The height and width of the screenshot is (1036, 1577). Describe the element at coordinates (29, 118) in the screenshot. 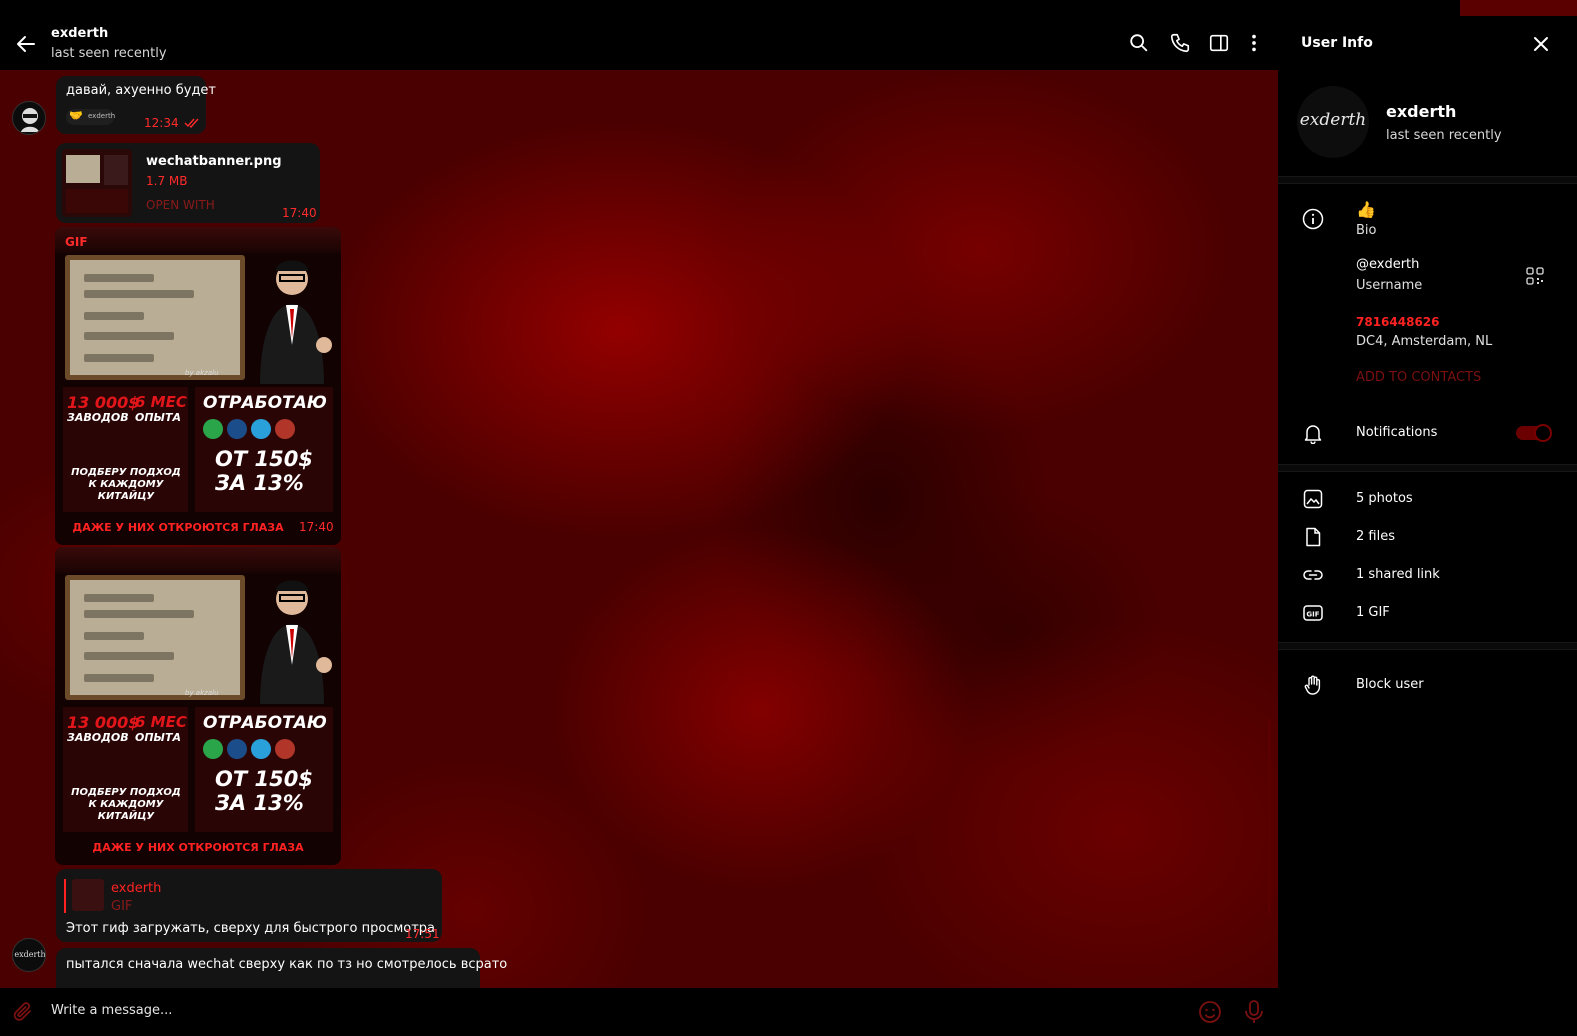

I see `peer-avatar` at that location.